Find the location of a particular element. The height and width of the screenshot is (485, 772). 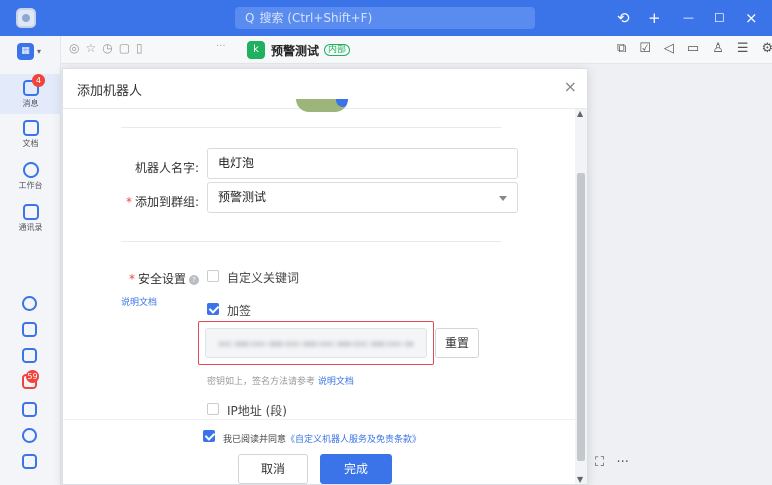

search-icon: Q is located at coordinates (250, 18).